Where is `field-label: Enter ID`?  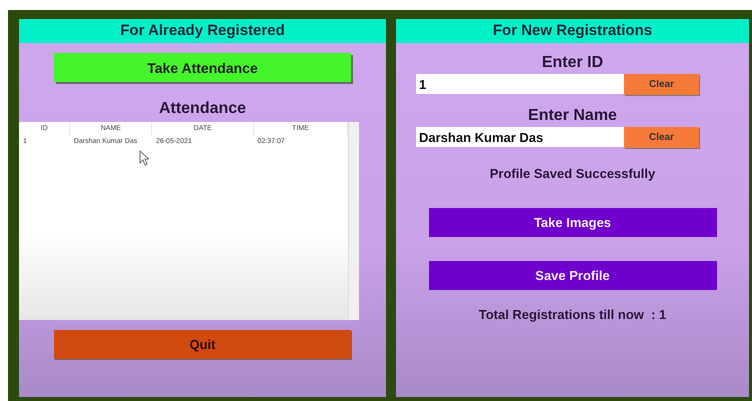 field-label: Enter ID is located at coordinates (573, 63).